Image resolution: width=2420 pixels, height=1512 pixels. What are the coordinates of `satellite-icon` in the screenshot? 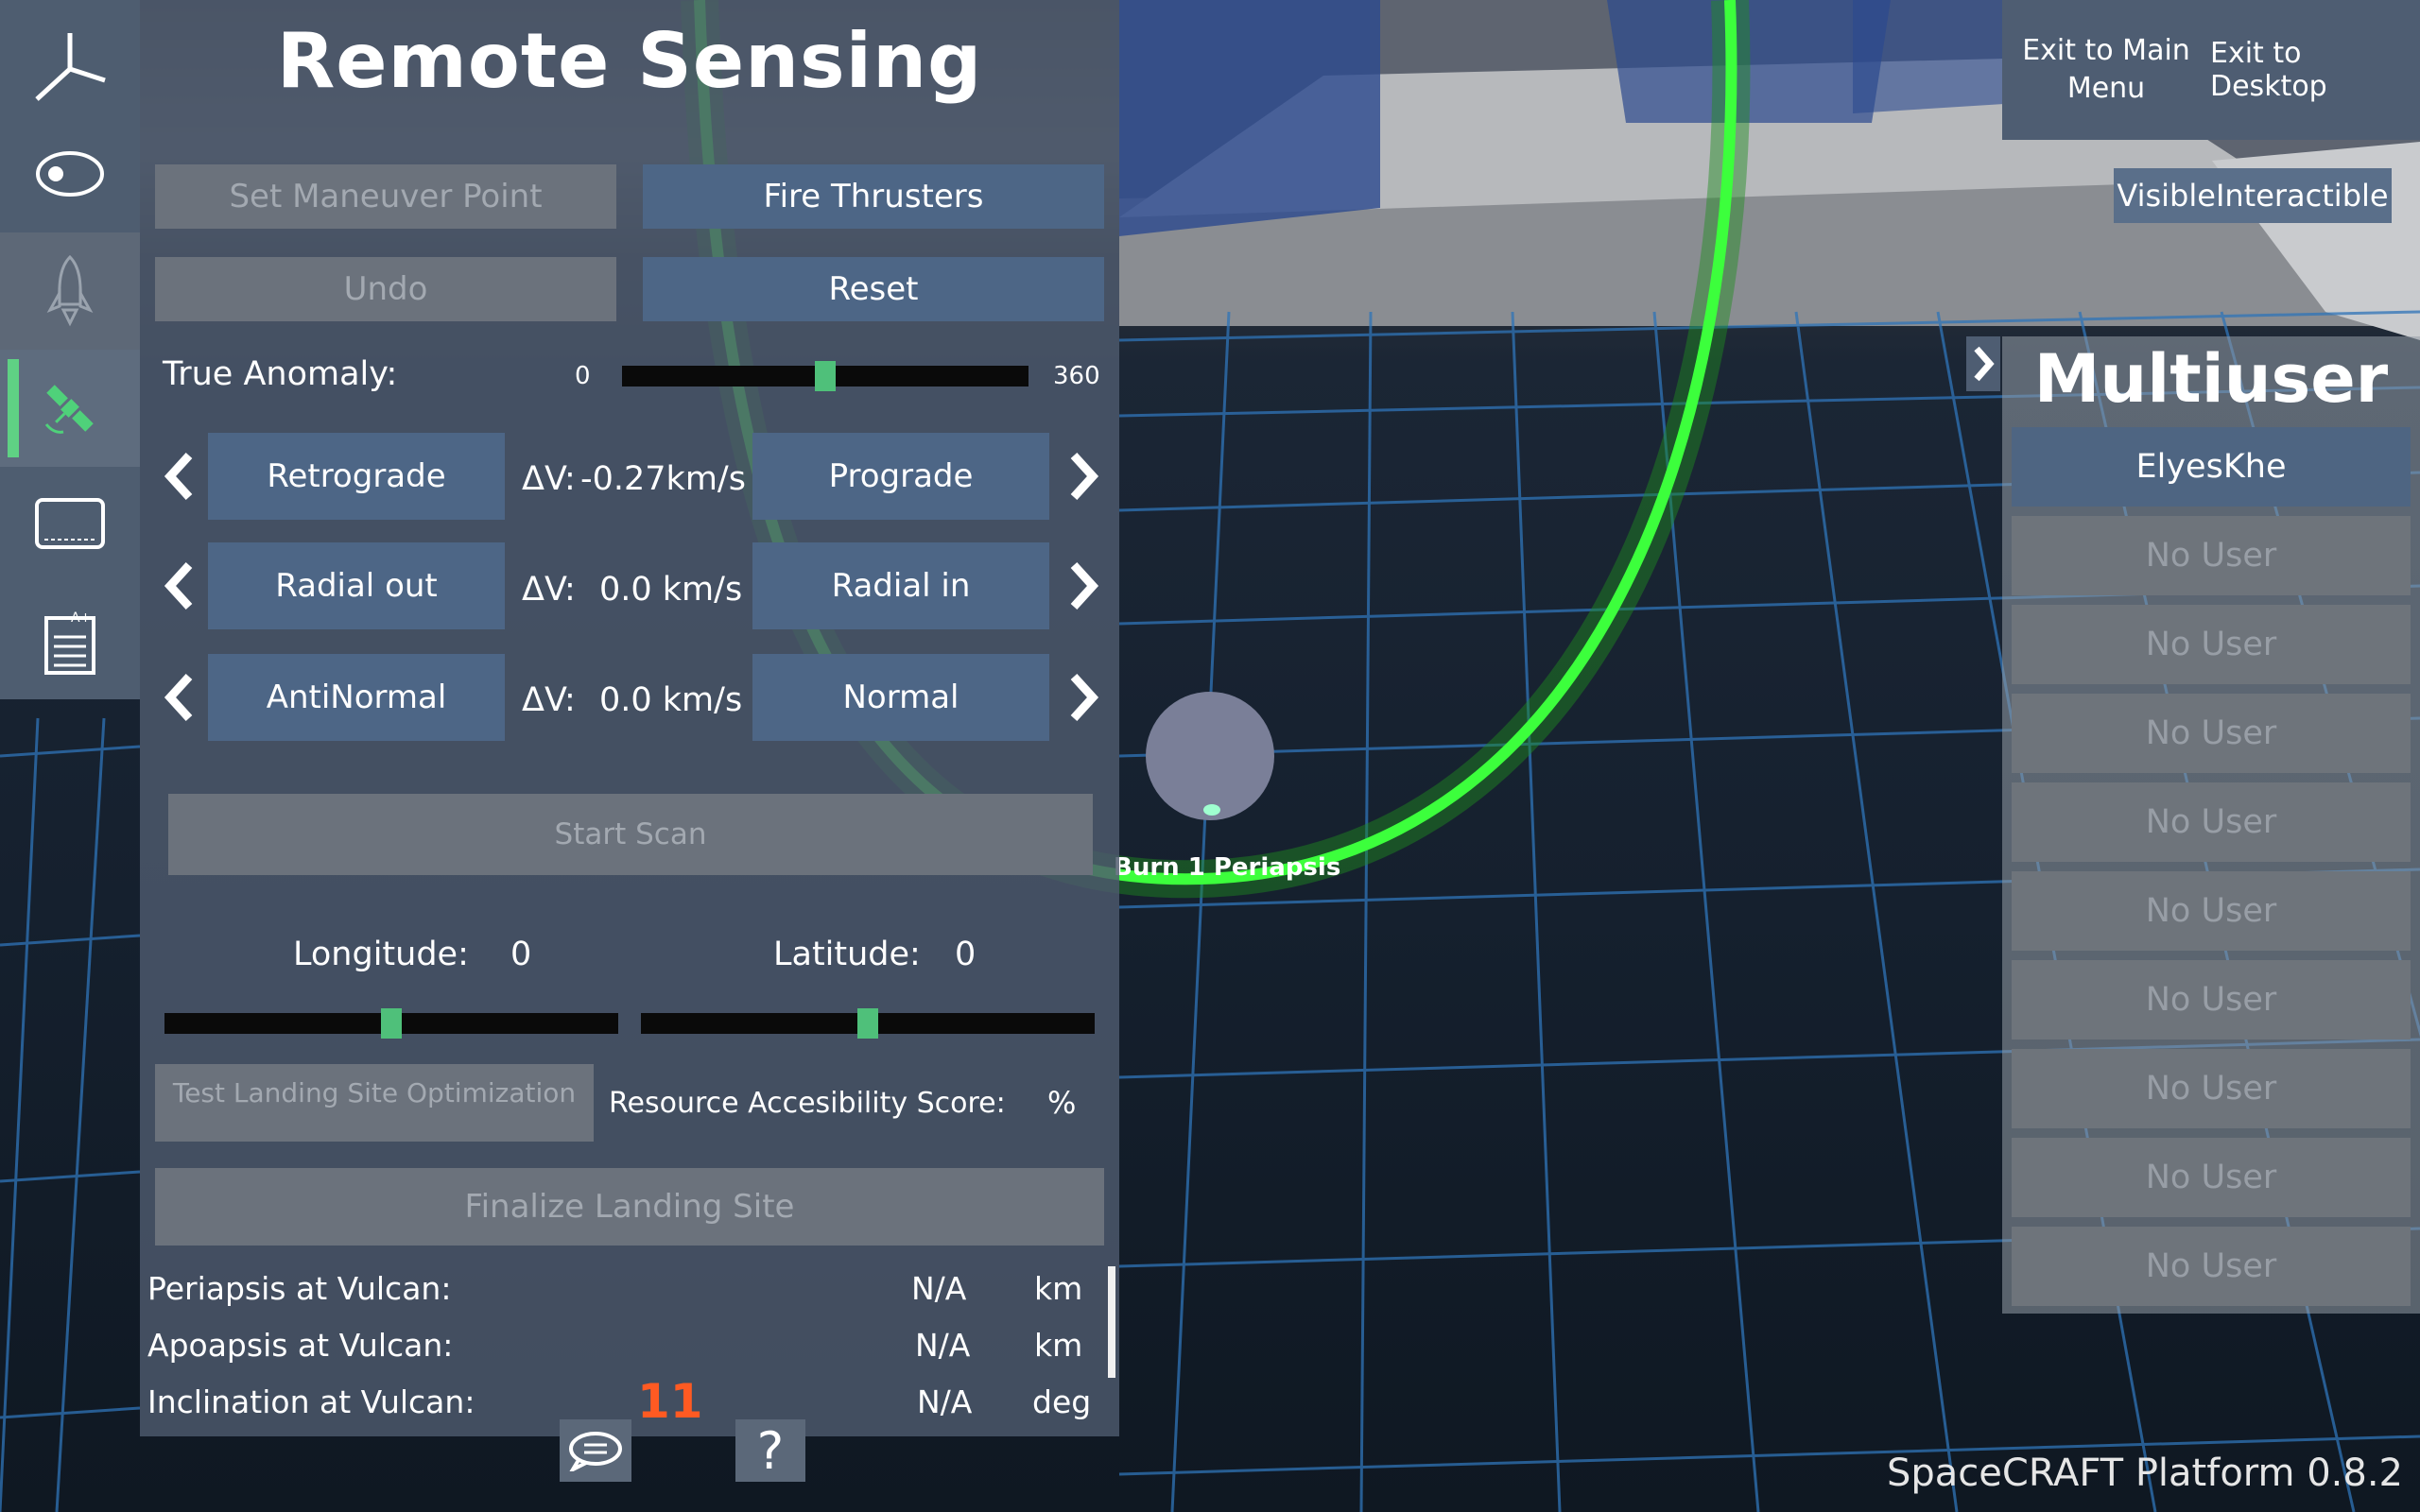 It's located at (69, 409).